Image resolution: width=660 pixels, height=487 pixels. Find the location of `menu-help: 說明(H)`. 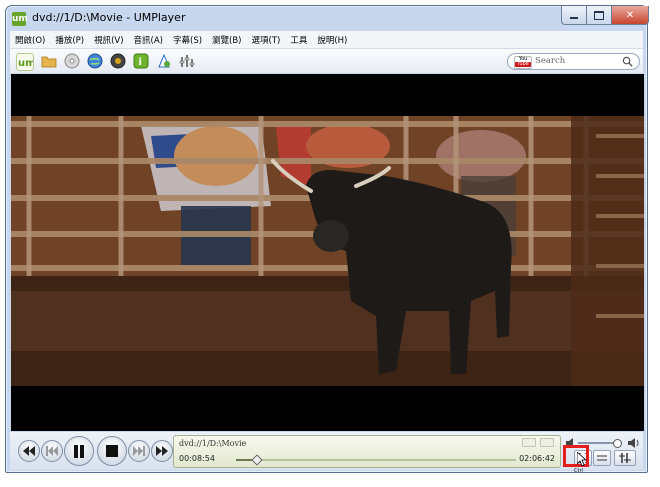

menu-help: 說明(H) is located at coordinates (332, 40).